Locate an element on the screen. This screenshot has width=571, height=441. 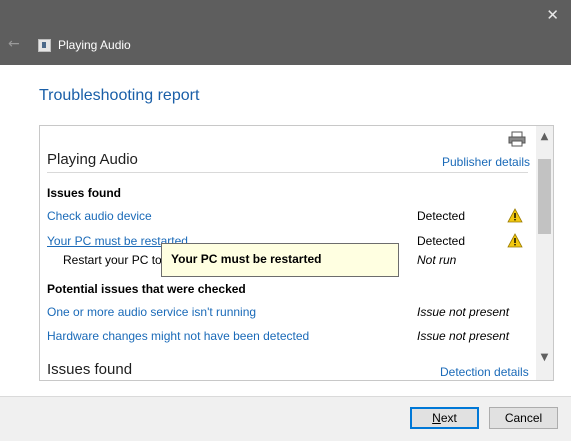
potential-issues-label: Potential issues that were checked is located at coordinates (146, 289).